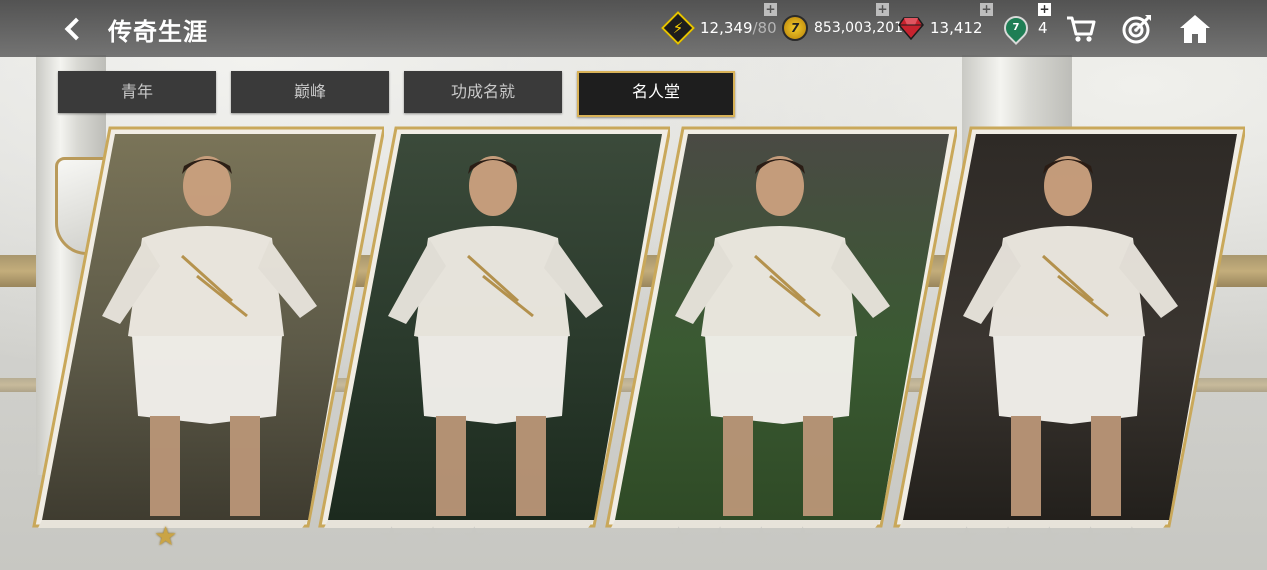 The height and width of the screenshot is (570, 1267). I want to click on home-icon, so click(1195, 29).